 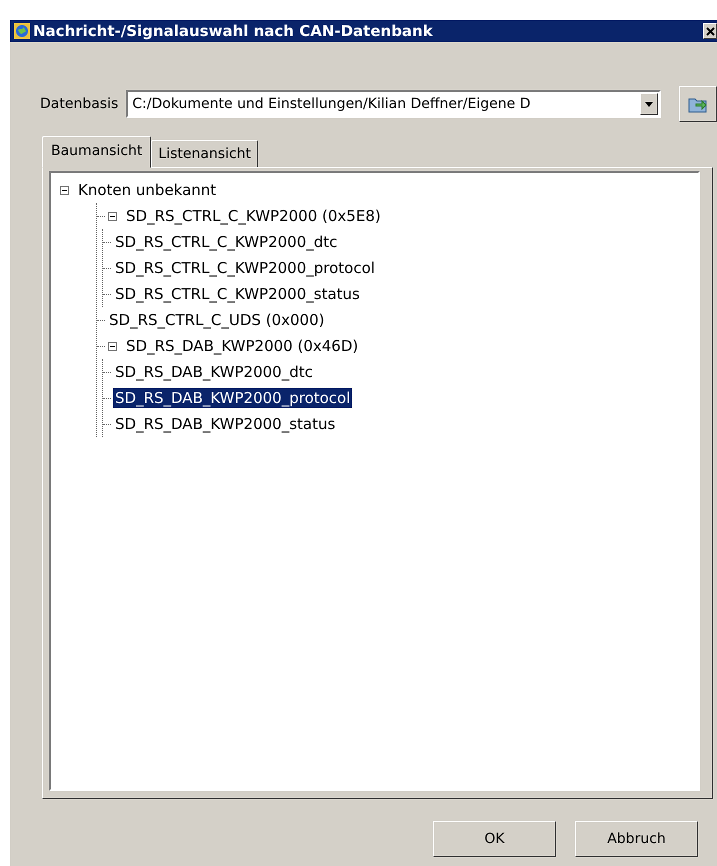 What do you see at coordinates (253, 216) in the screenshot?
I see `tree-item: SD_RS_CTRL_C_KWP2000 (0x5E8)` at bounding box center [253, 216].